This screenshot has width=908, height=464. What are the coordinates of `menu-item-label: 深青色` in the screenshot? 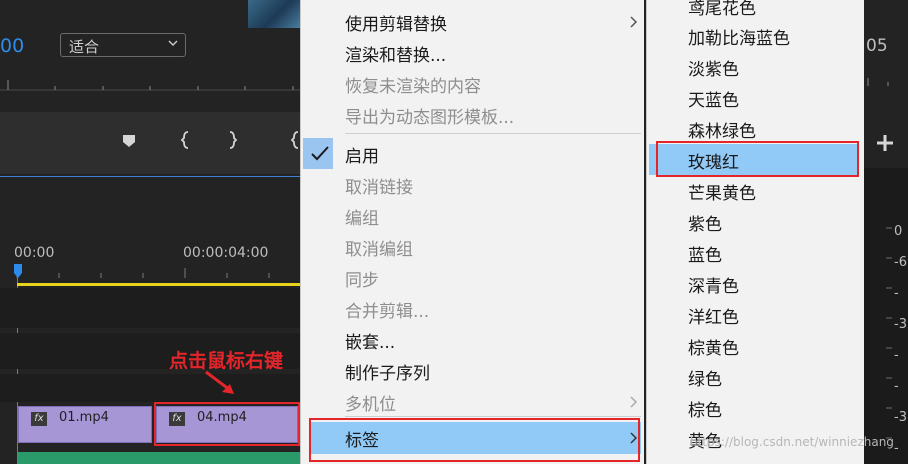 It's located at (713, 287).